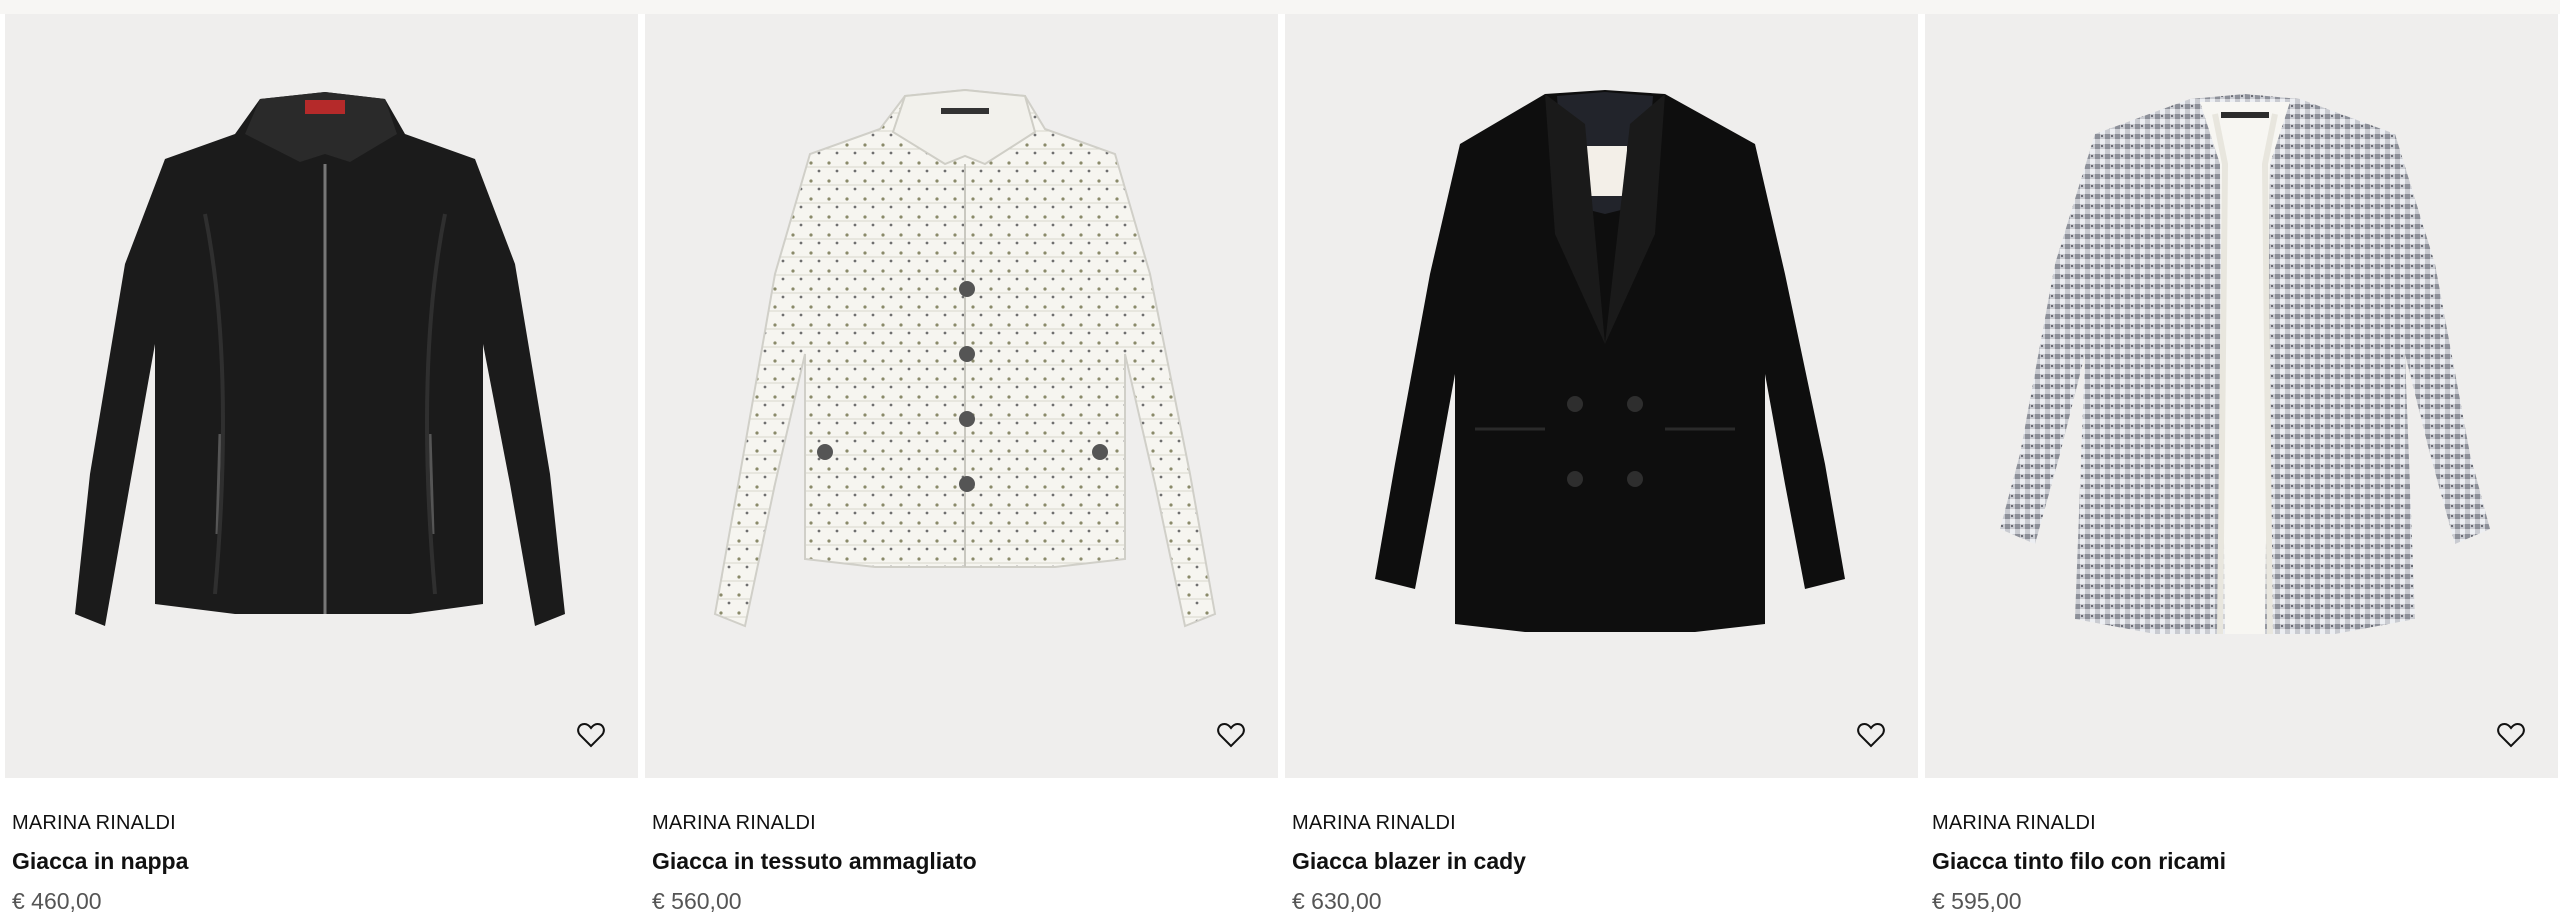  I want to click on product-price: € 630,00, so click(1337, 901).